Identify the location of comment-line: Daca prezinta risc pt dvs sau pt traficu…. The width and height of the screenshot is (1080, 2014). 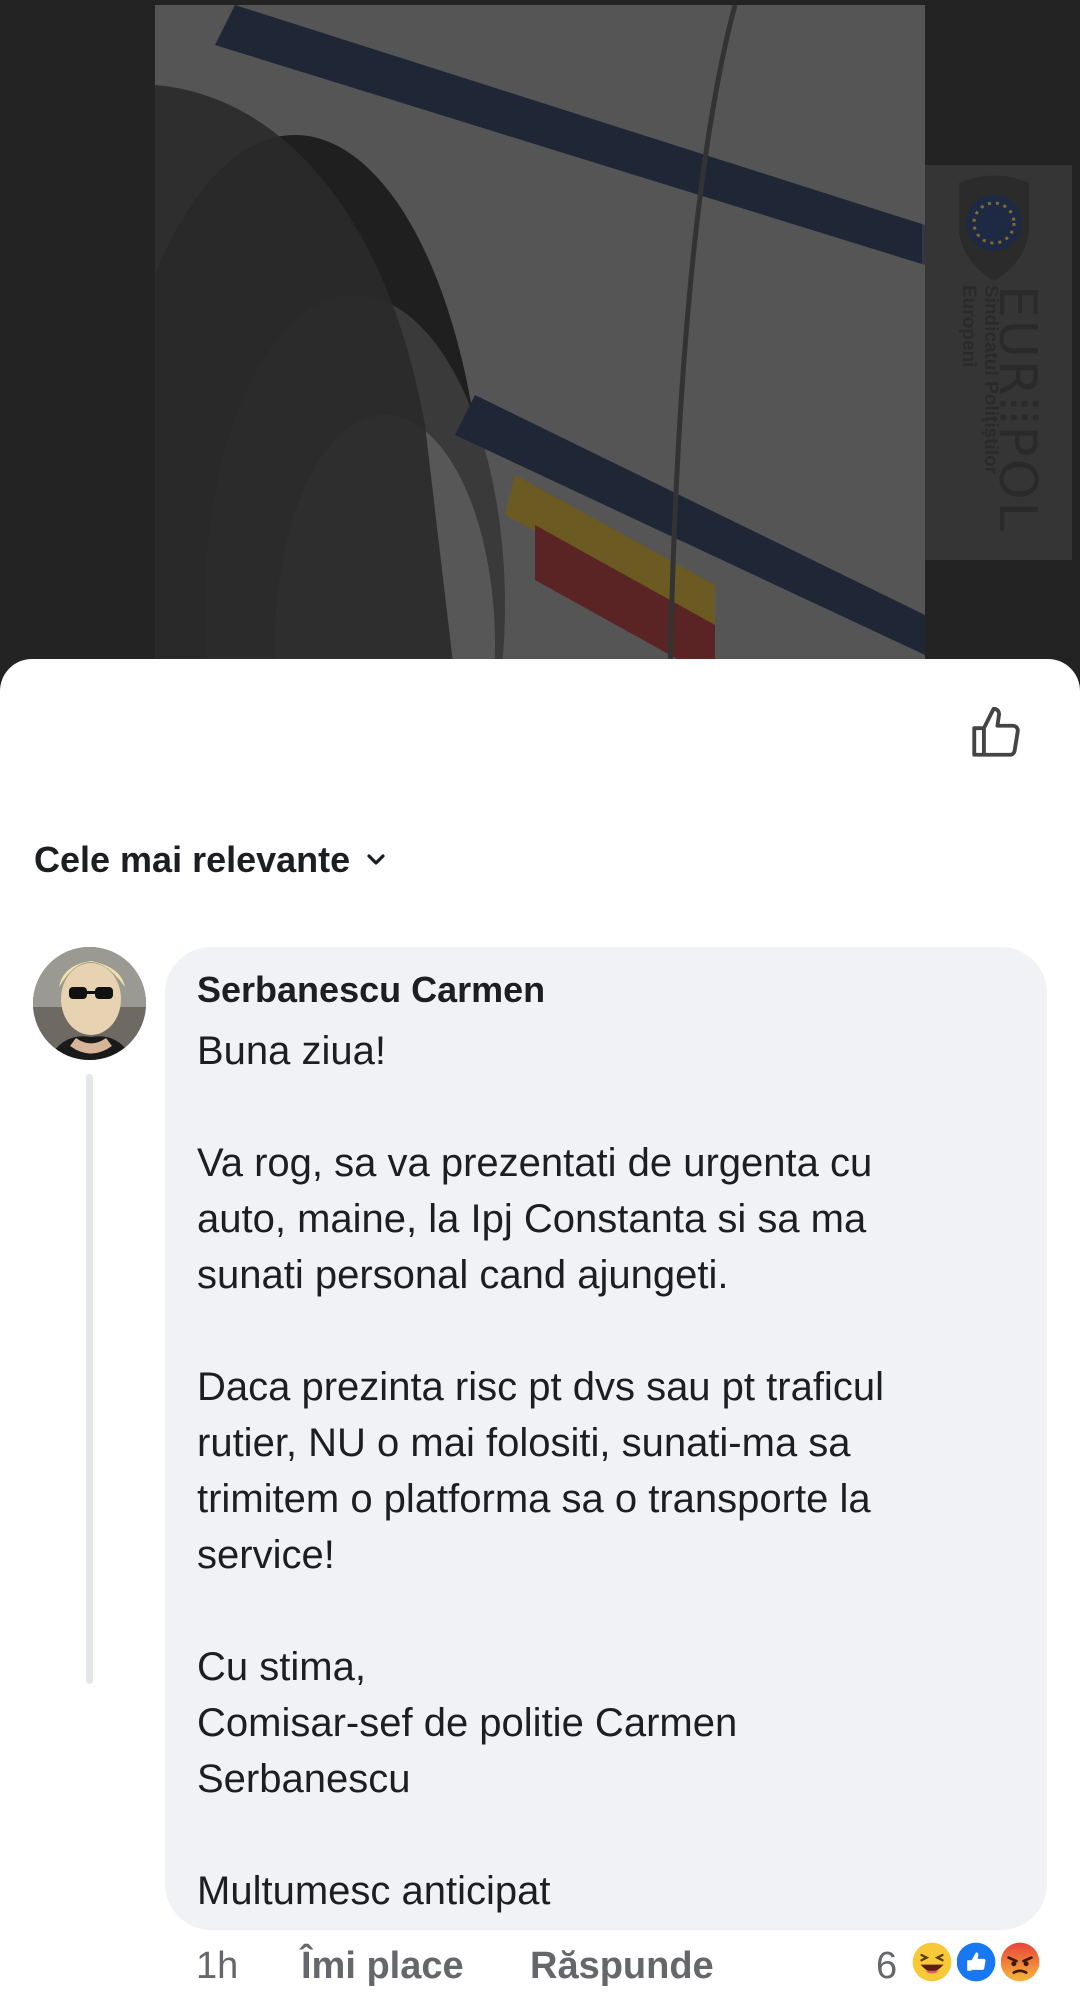
(540, 1387).